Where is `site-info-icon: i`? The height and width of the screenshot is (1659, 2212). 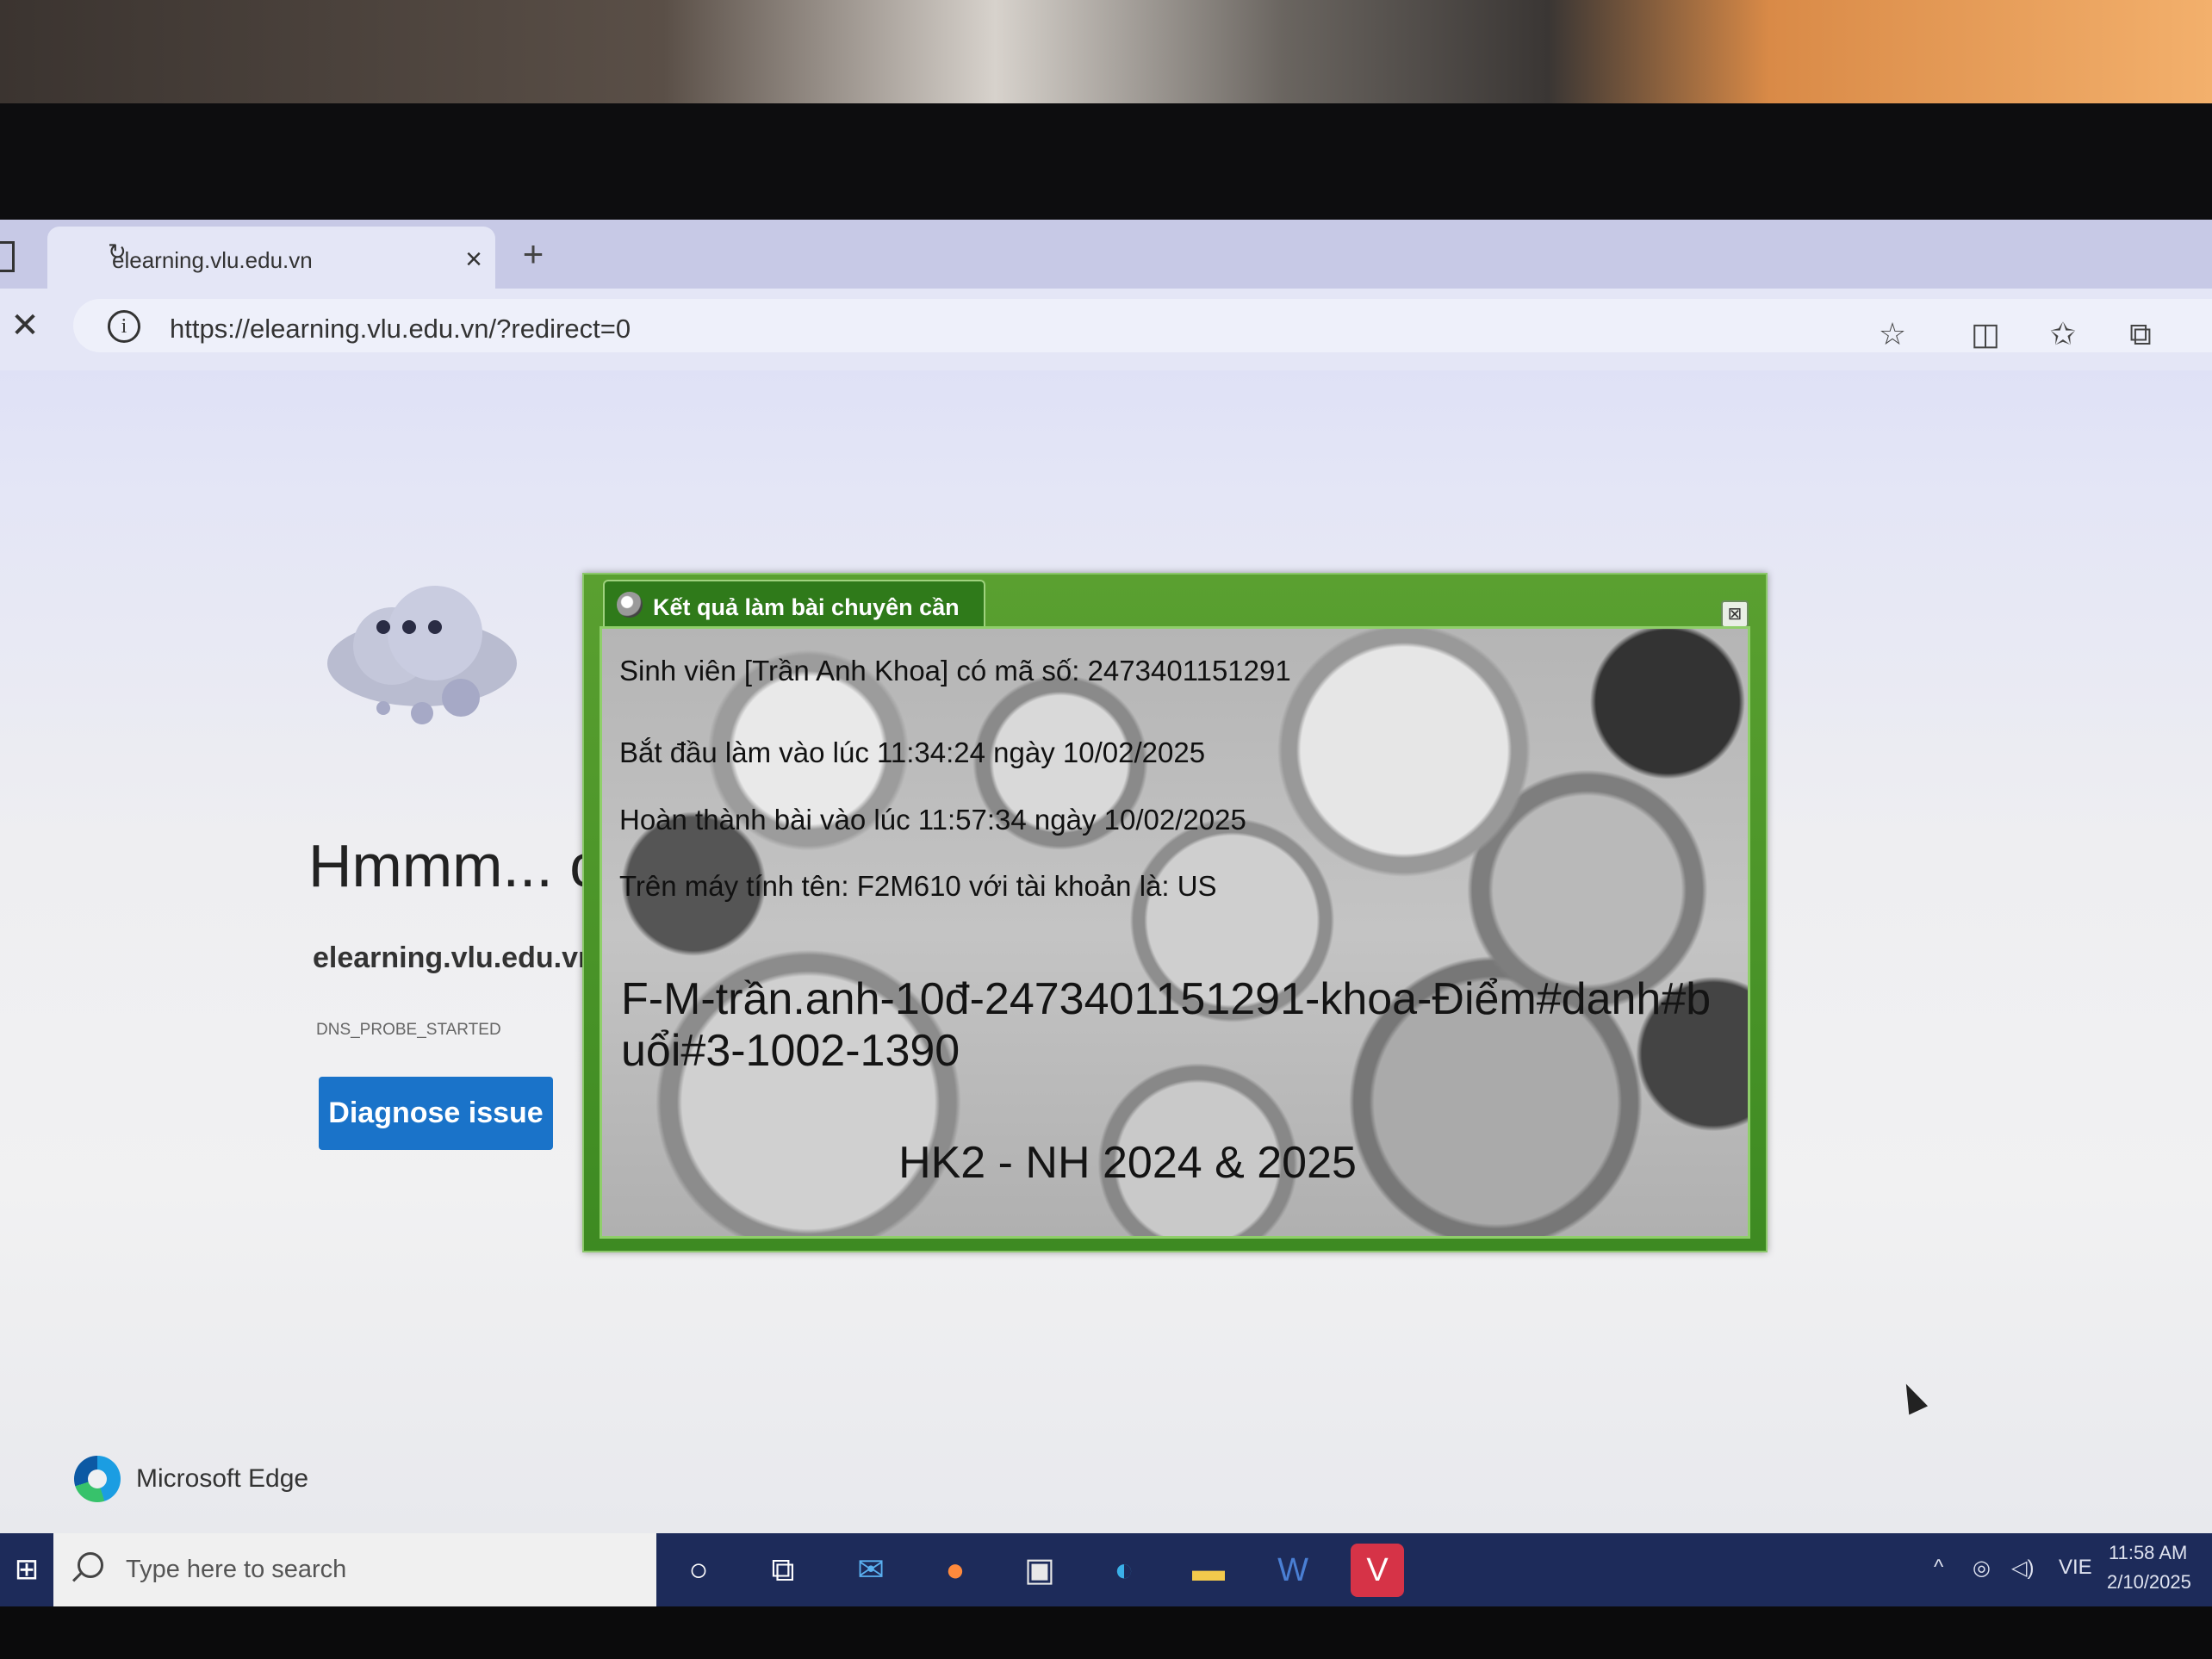 site-info-icon: i is located at coordinates (124, 326).